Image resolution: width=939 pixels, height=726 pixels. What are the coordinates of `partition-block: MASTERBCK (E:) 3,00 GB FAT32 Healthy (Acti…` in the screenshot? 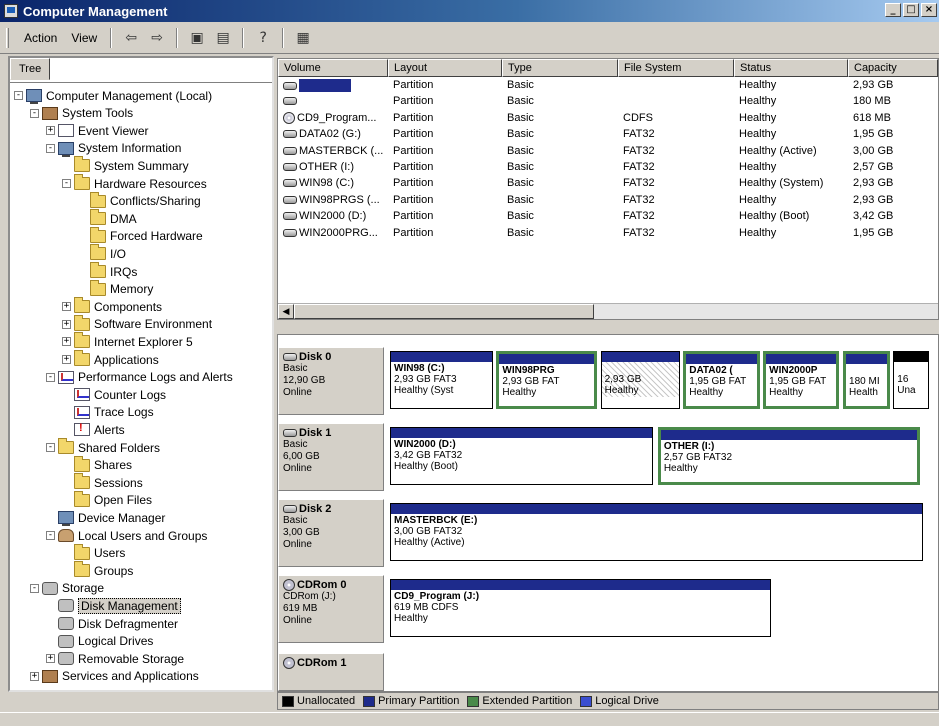 It's located at (656, 532).